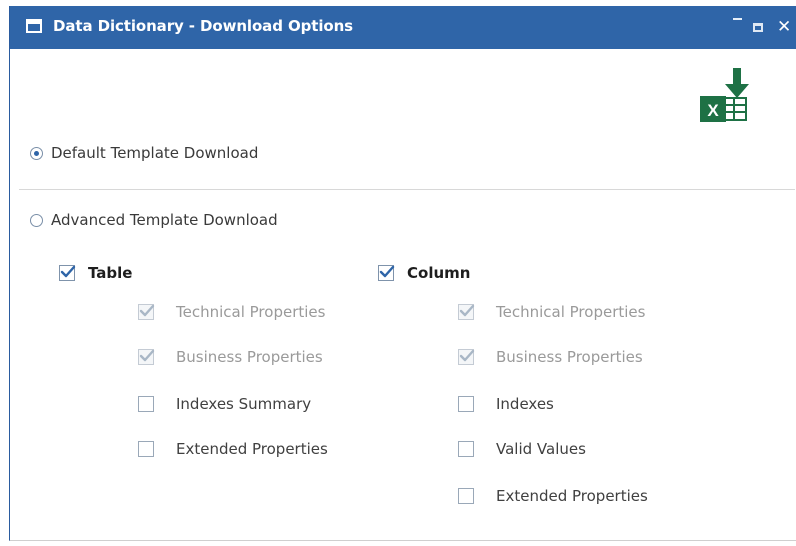  I want to click on default-template-radio, so click(36, 153).